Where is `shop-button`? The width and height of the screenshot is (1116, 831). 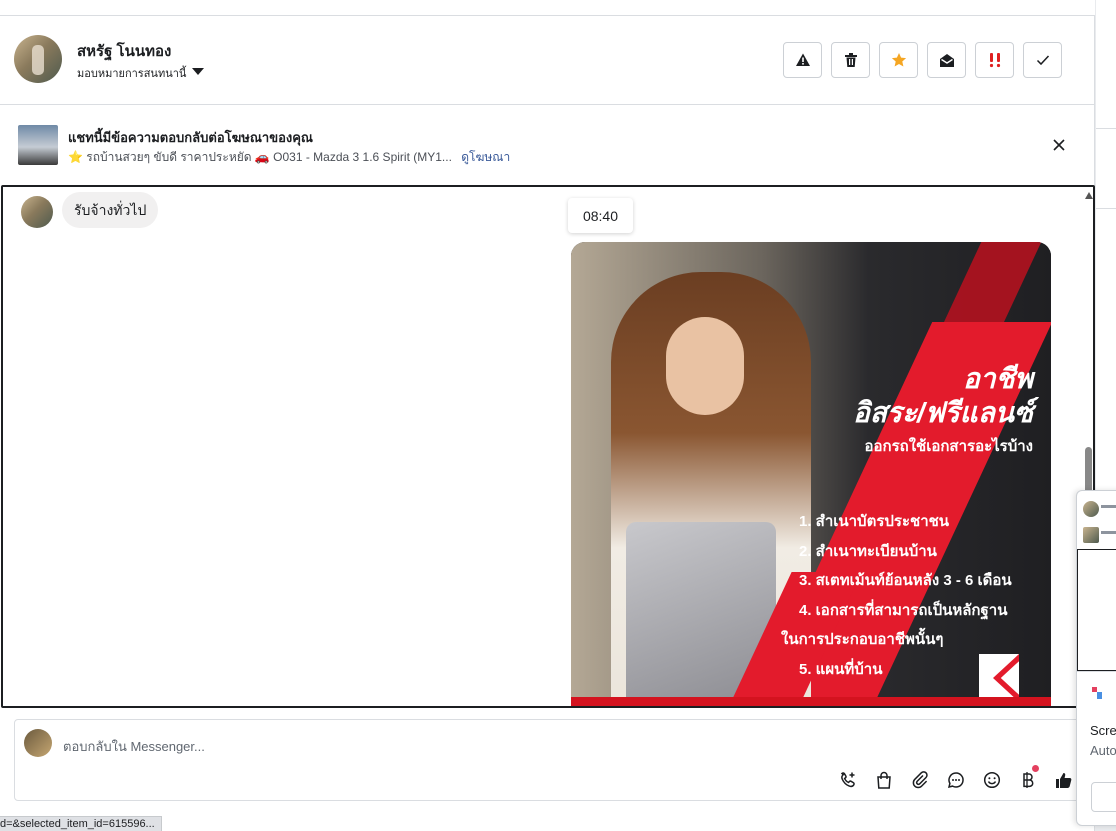
shop-button is located at coordinates (883, 779).